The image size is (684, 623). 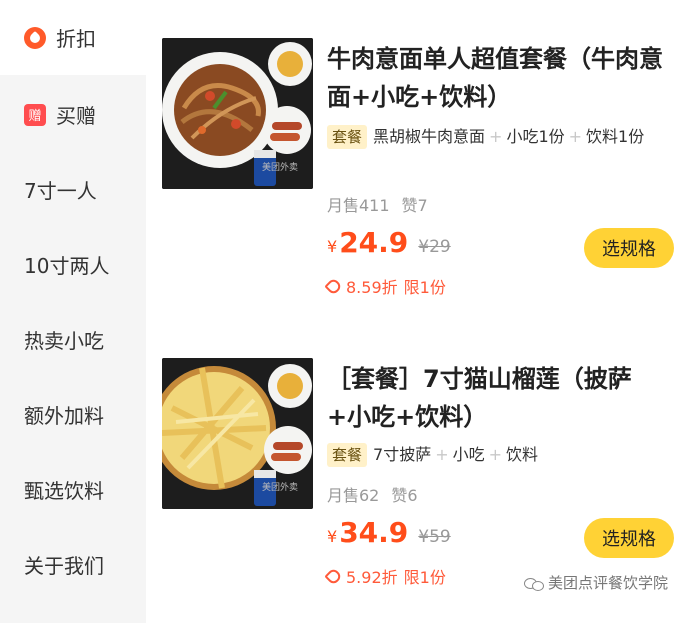 What do you see at coordinates (35, 37) in the screenshot?
I see `discount-icon` at bounding box center [35, 37].